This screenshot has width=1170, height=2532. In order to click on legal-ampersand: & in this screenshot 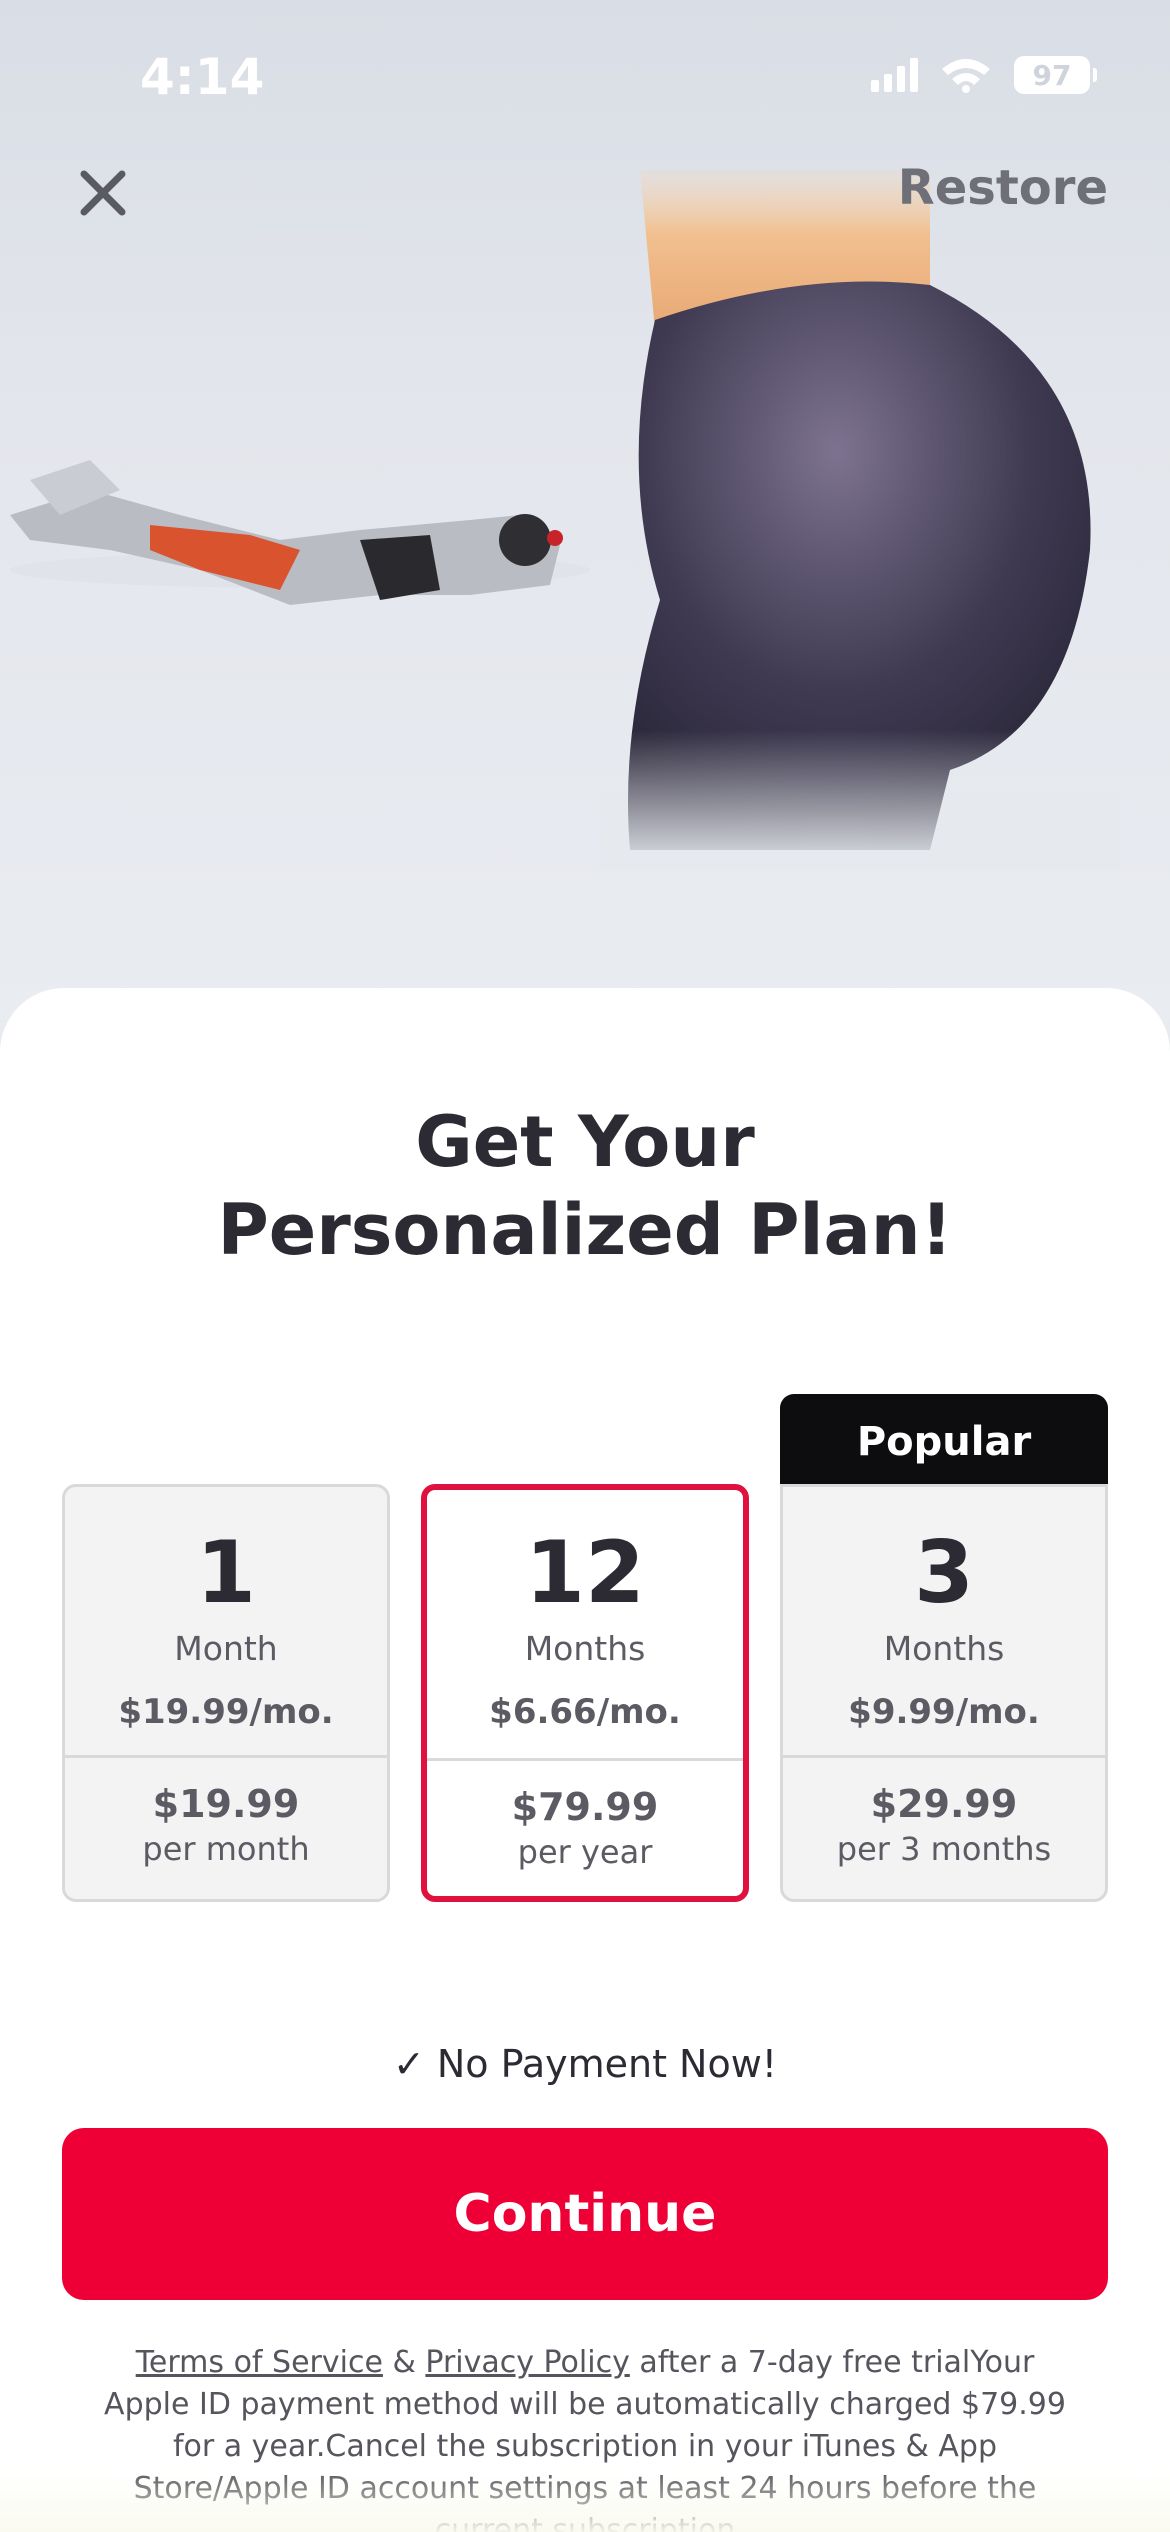, I will do `click(404, 2362)`.